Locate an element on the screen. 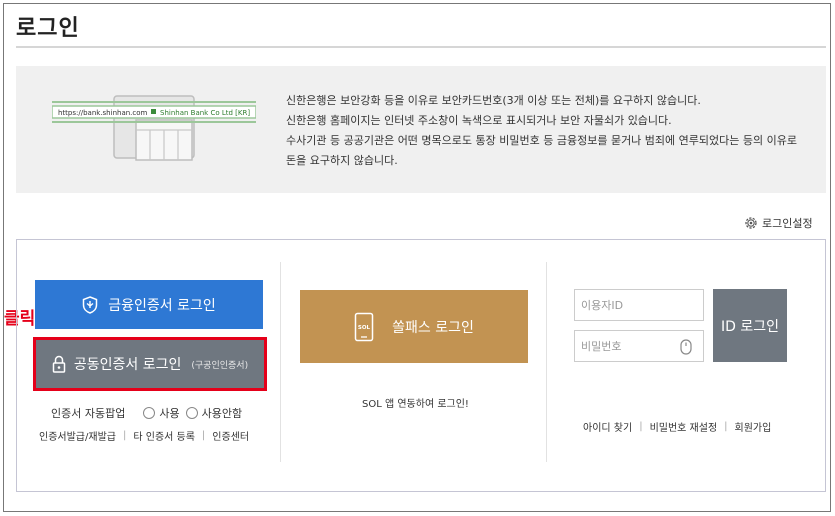  popup-unused-radio: 사용안함 is located at coordinates (214, 413).